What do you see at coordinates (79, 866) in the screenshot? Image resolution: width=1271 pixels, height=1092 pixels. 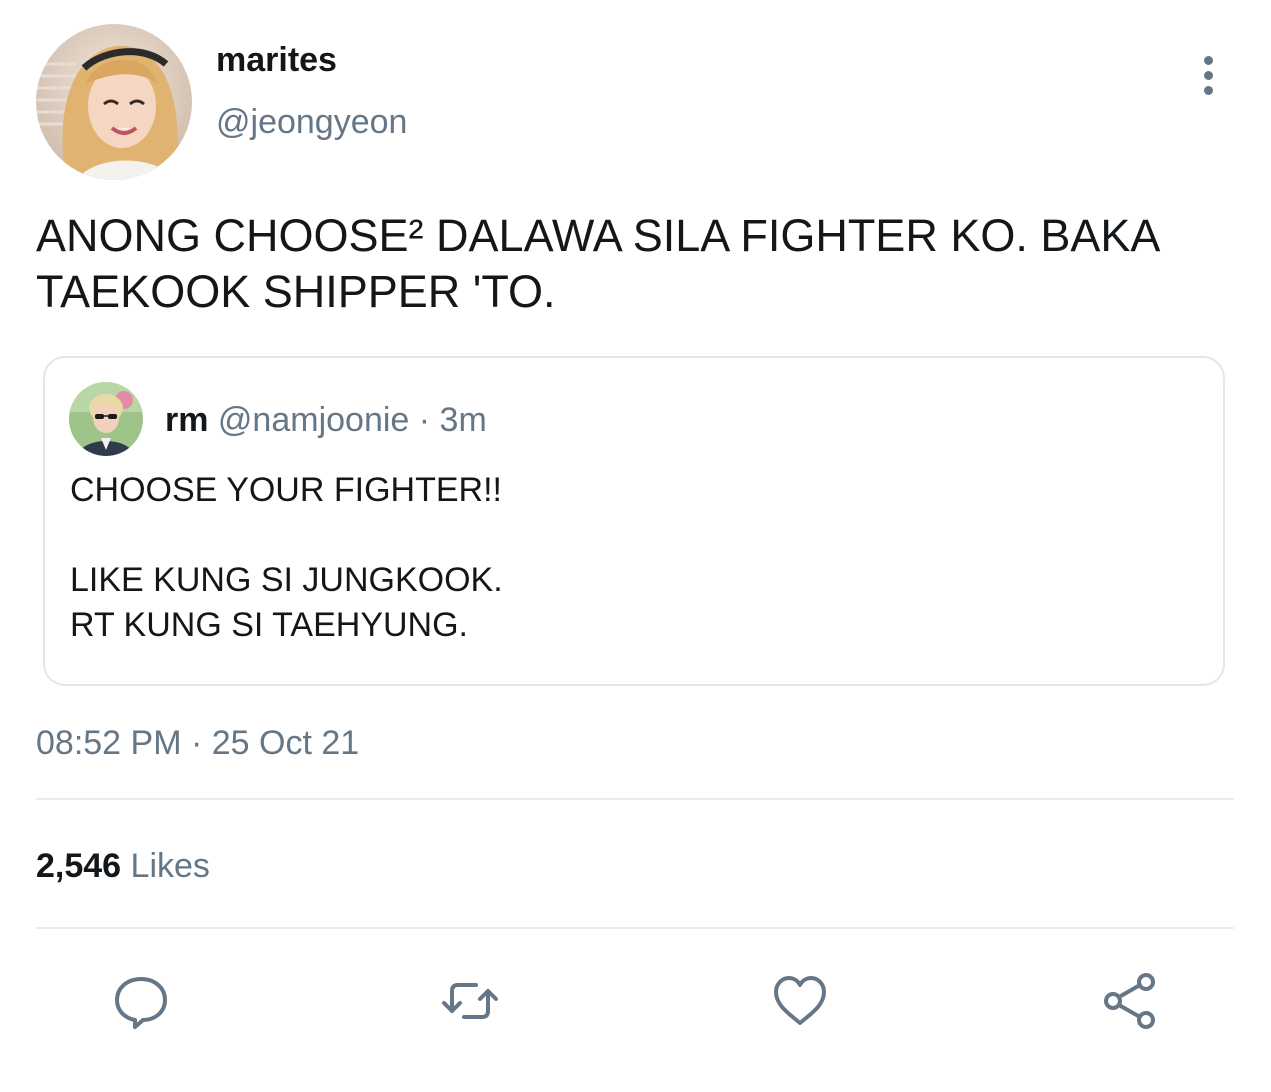 I see `likes-count: 2,546` at bounding box center [79, 866].